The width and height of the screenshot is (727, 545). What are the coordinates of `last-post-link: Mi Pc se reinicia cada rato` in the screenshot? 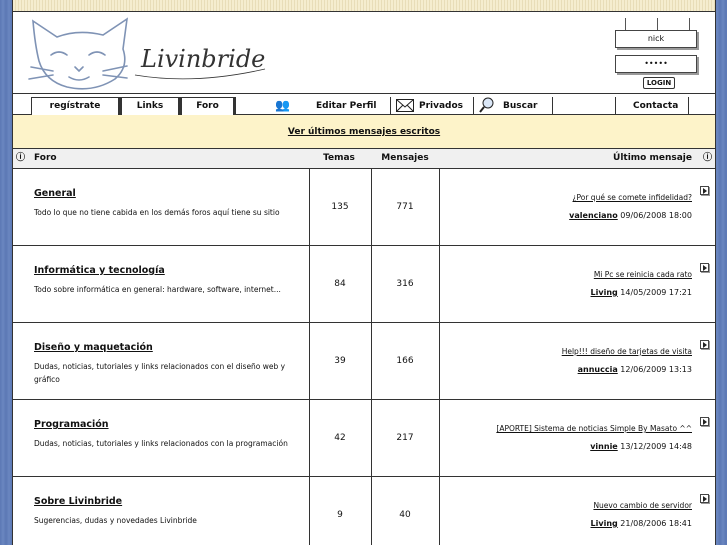 It's located at (643, 274).